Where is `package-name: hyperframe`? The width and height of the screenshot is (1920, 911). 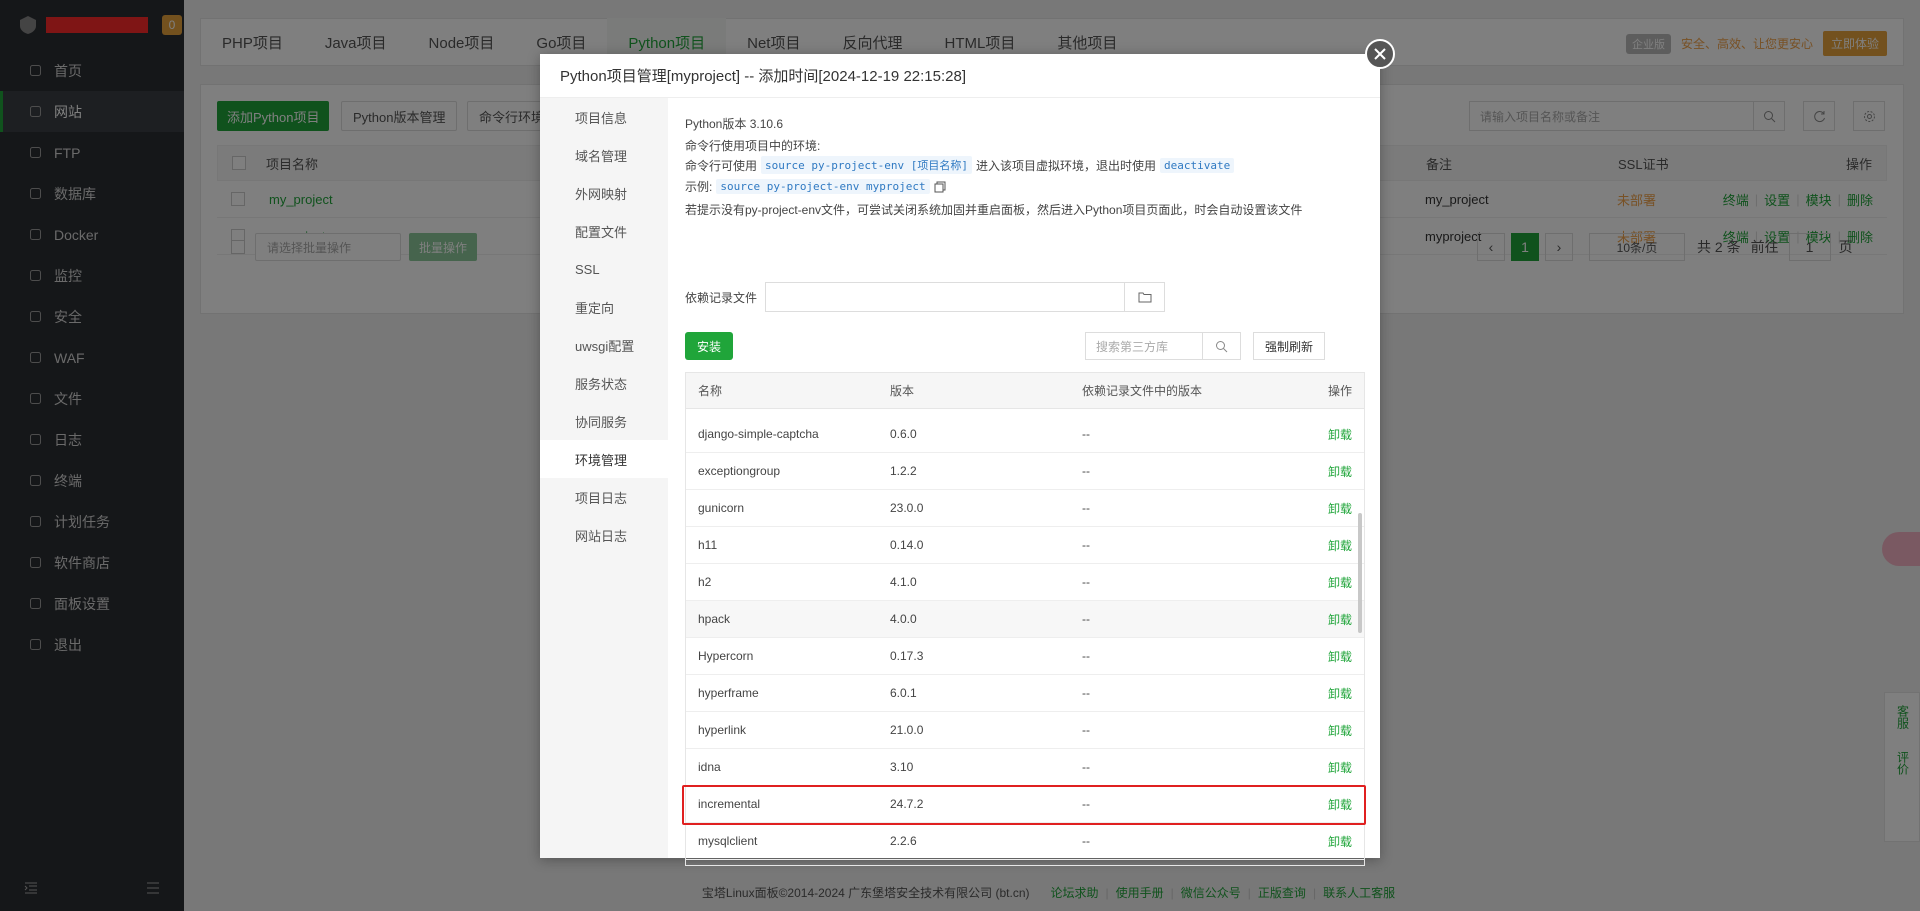
package-name: hyperframe is located at coordinates (728, 693).